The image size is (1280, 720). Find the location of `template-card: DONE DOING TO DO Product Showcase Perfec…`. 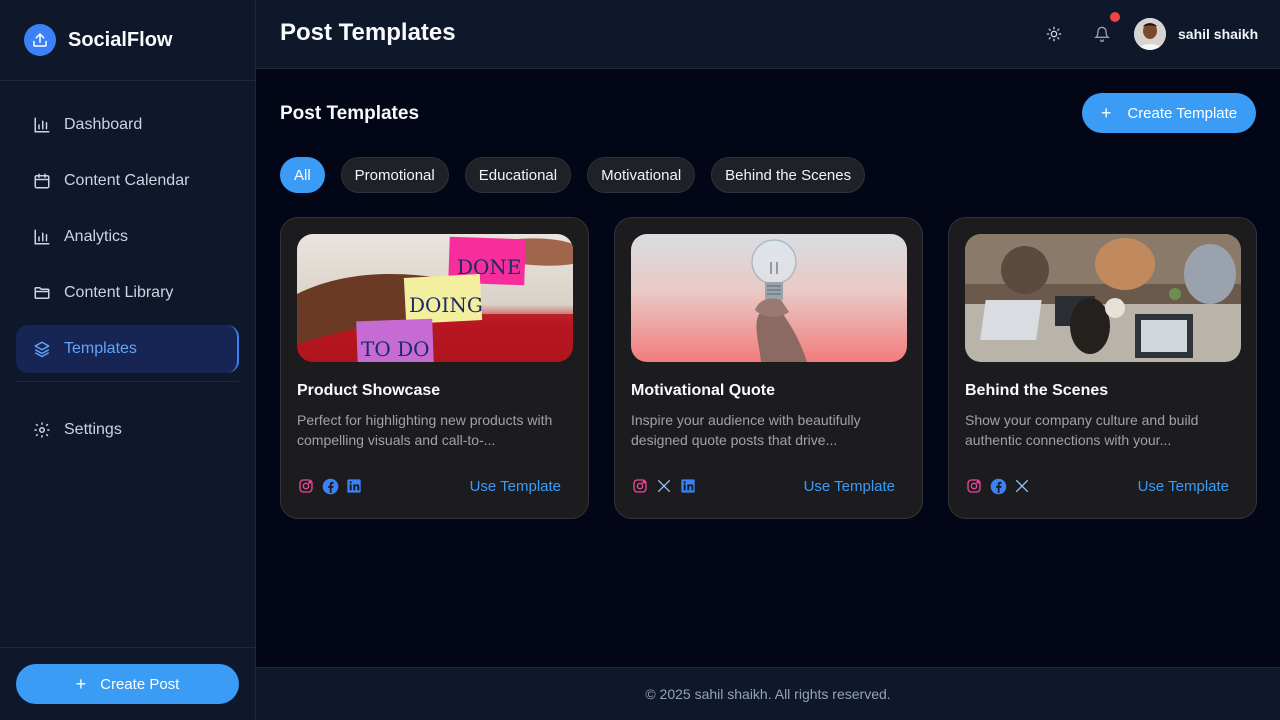

template-card: DONE DOING TO DO Product Showcase Perfec… is located at coordinates (434, 368).